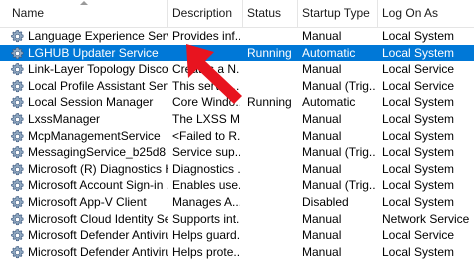 This screenshot has height=263, width=474. What do you see at coordinates (204, 53) in the screenshot?
I see `service-description` at bounding box center [204, 53].